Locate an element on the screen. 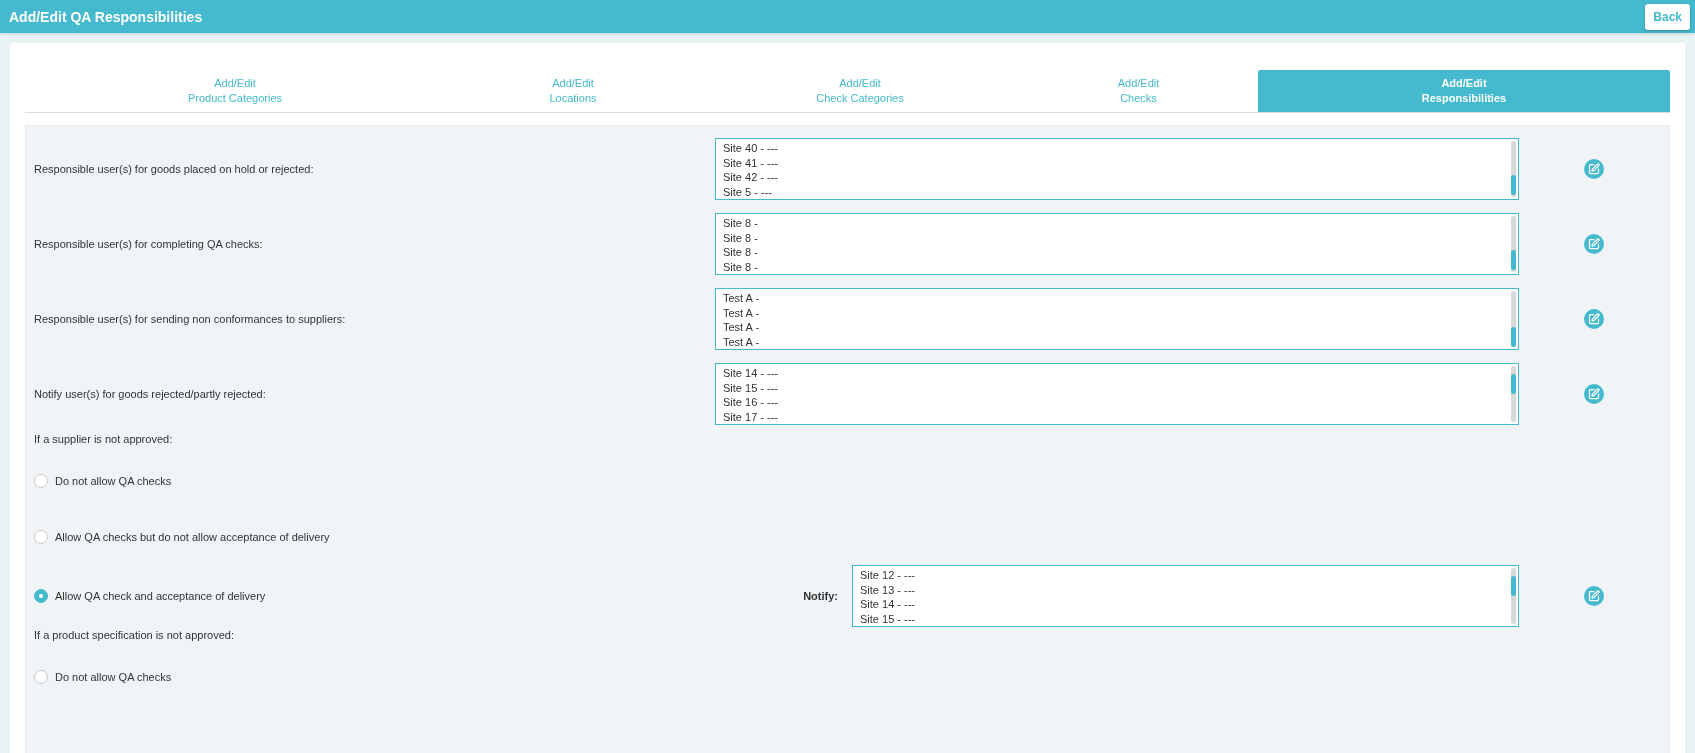 Image resolution: width=1695 pixels, height=753 pixels. radio-label: Allow QA checks but do not allow acceptance of delivery is located at coordinates (192, 537).